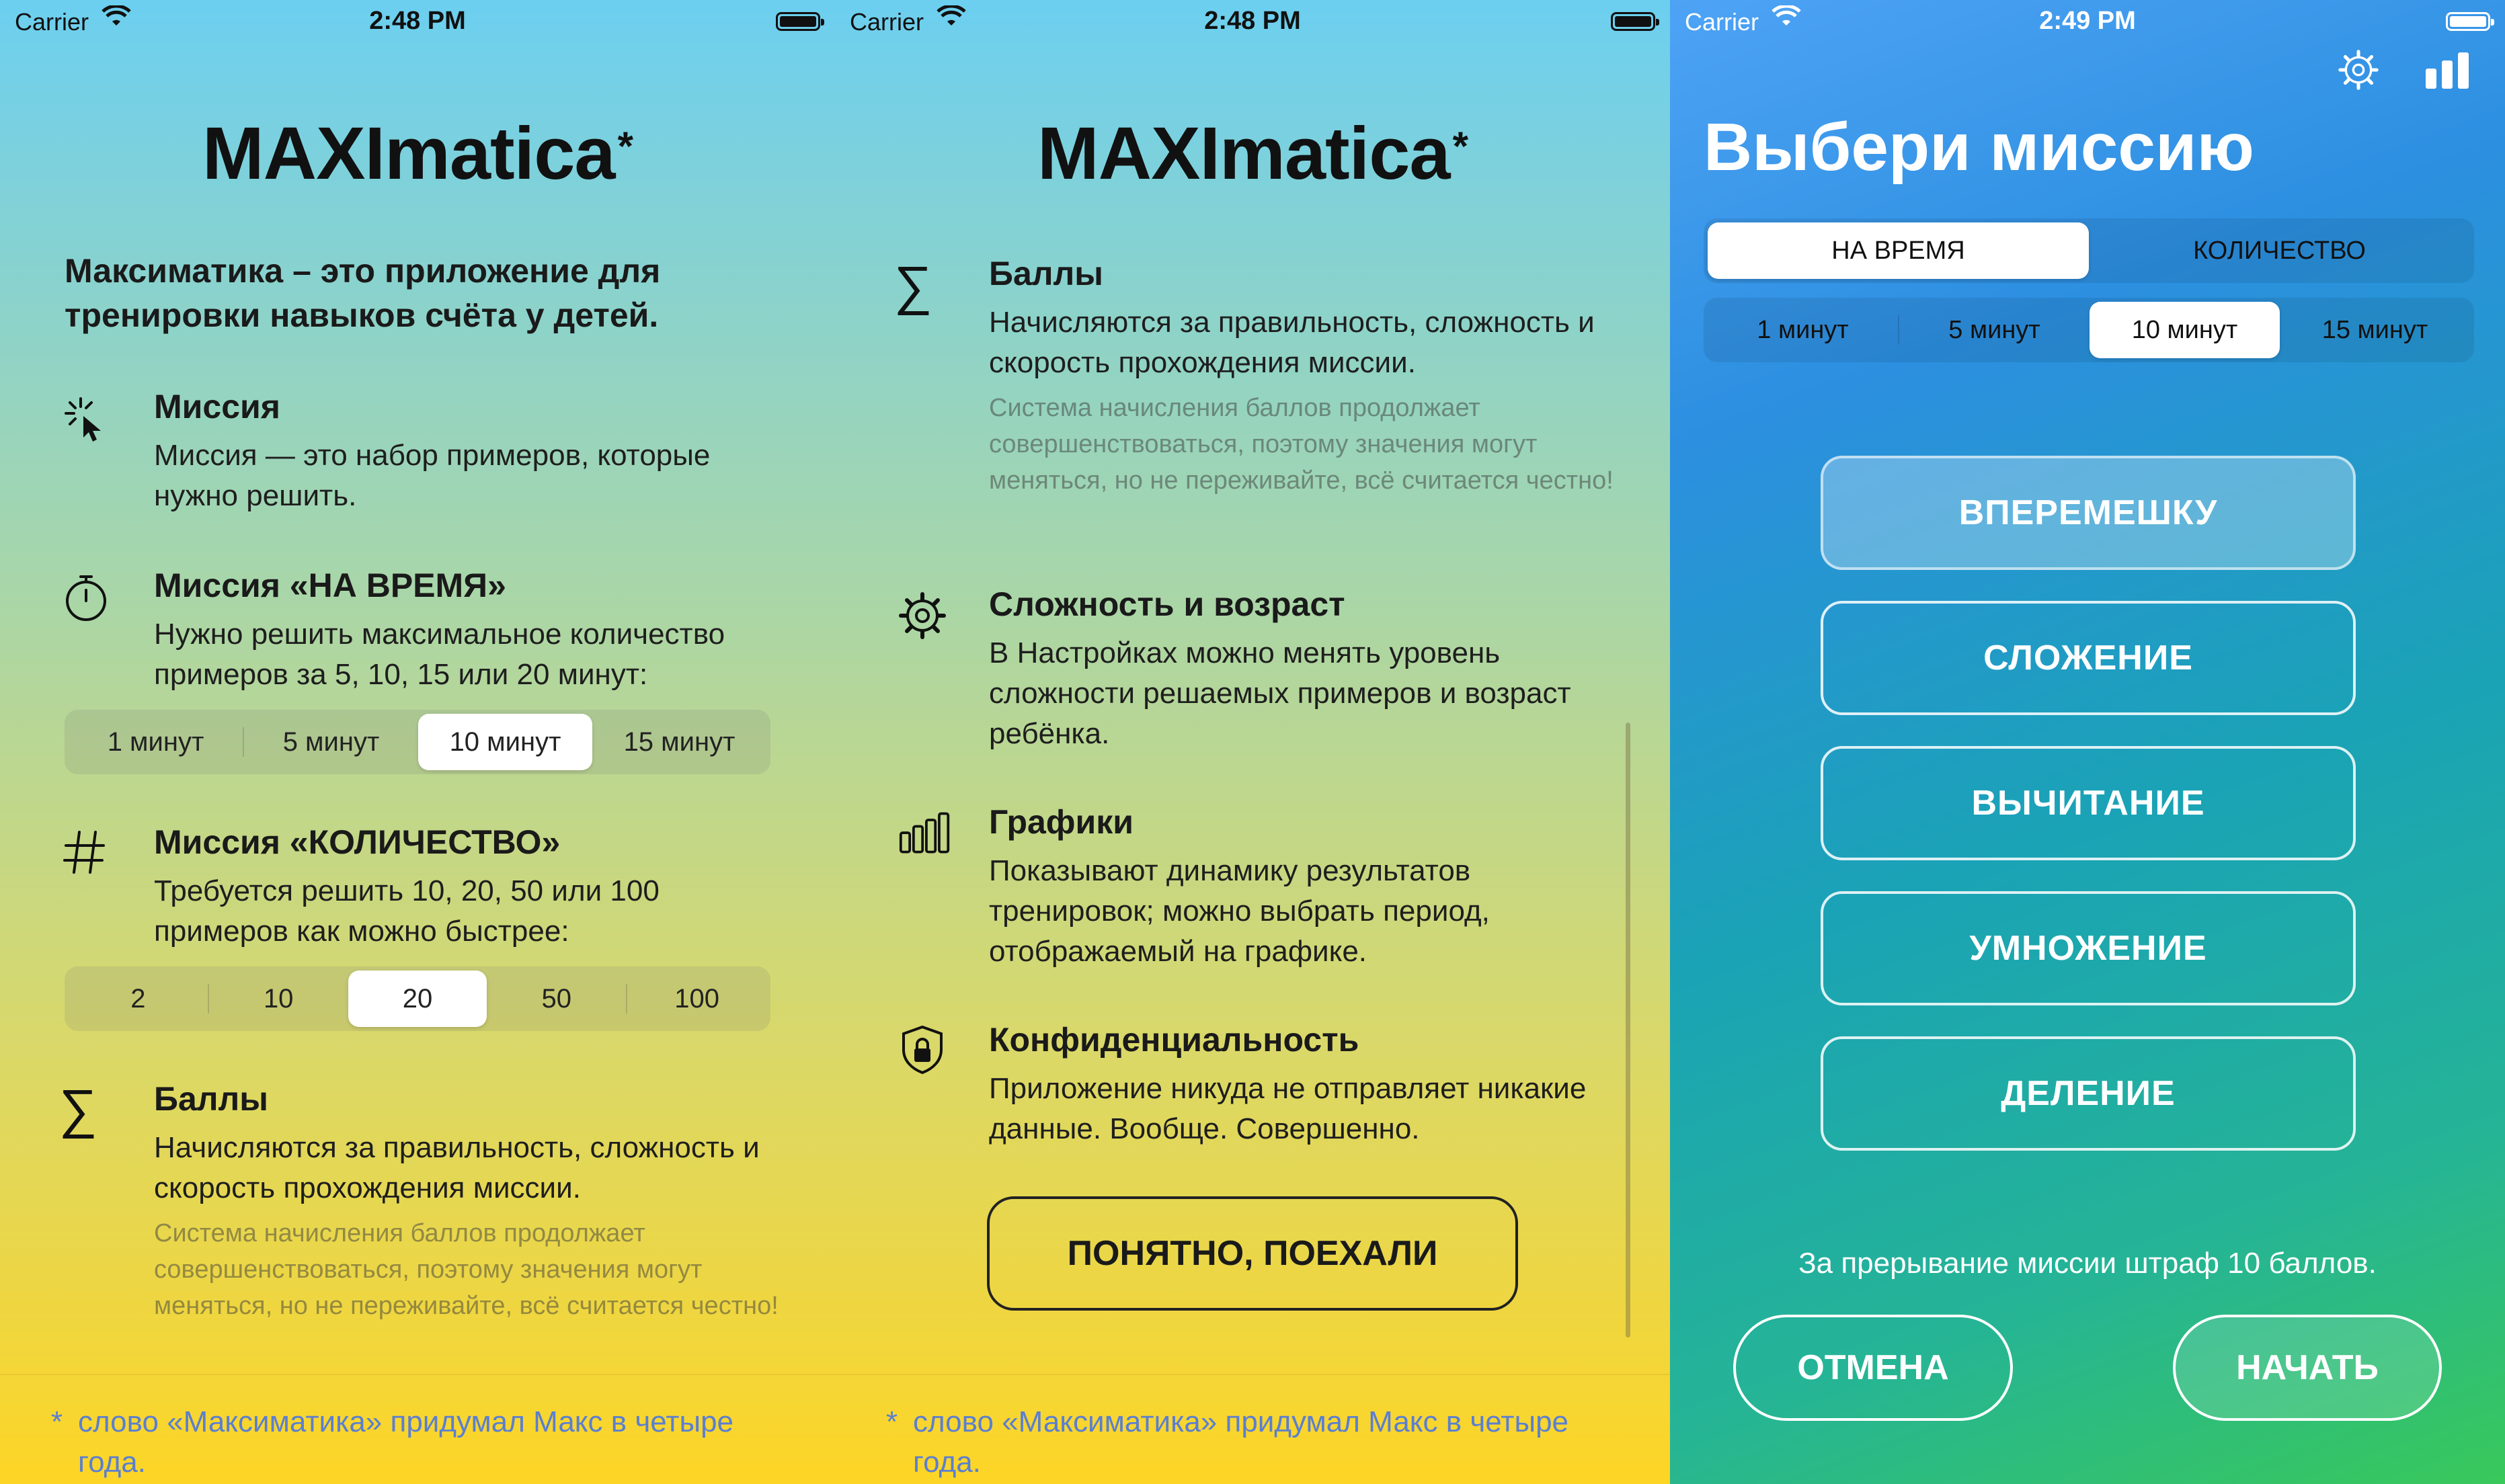 This screenshot has width=2505, height=1484. Describe the element at coordinates (2088, 658) in the screenshot. I see `addition-button: СЛОЖЕНИЕ` at that location.